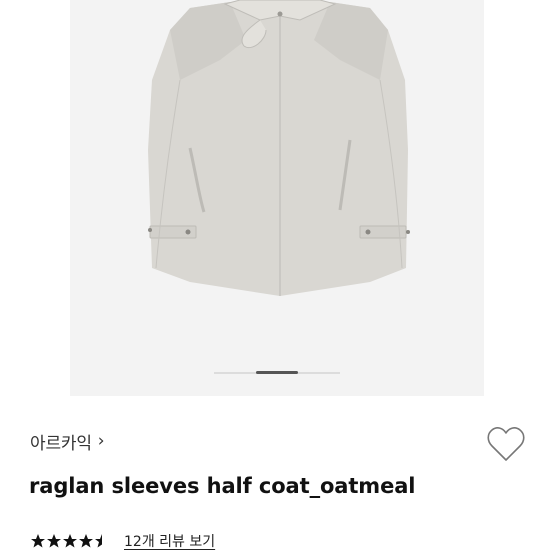  I want to click on brand-link: 아르카익 ›, so click(67, 441).